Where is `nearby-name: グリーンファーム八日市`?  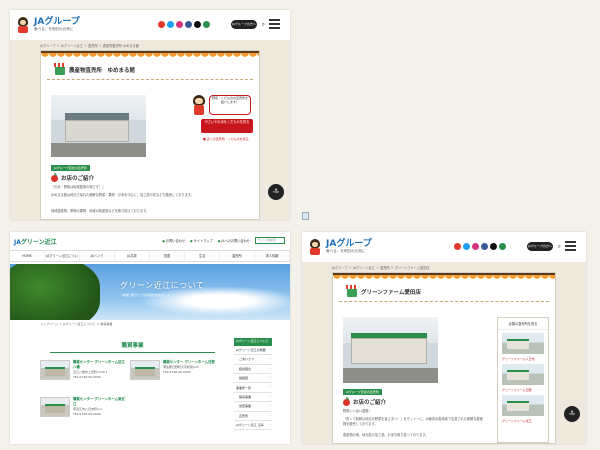
nearby-name: グリーンファーム八日市 is located at coordinates (523, 359).